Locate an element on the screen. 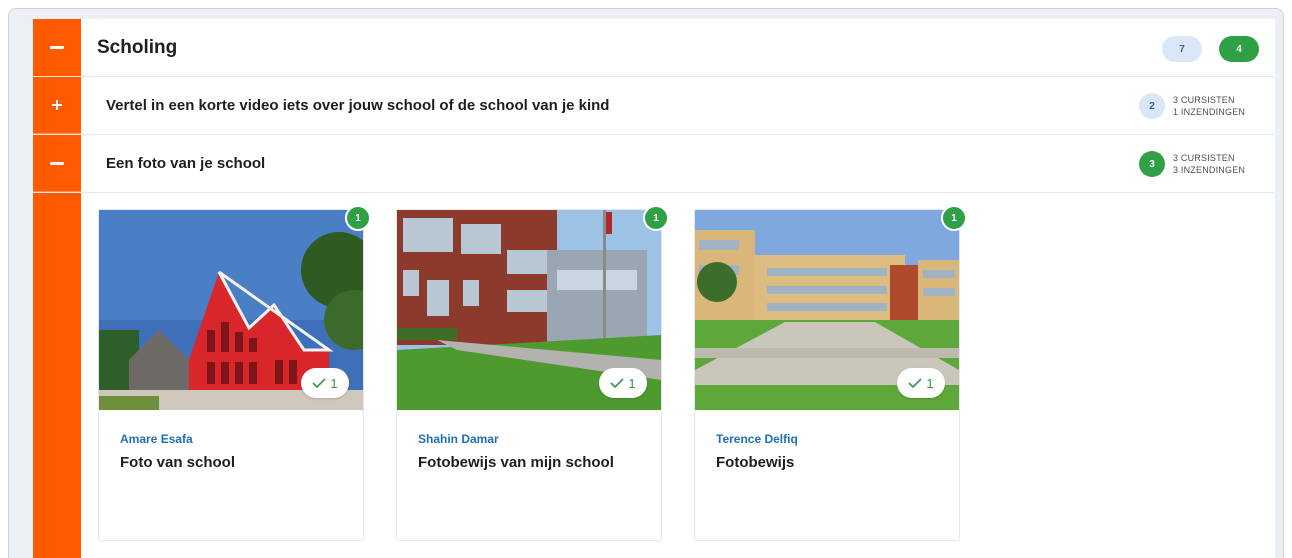  submission-title: Foto van school is located at coordinates (178, 462).